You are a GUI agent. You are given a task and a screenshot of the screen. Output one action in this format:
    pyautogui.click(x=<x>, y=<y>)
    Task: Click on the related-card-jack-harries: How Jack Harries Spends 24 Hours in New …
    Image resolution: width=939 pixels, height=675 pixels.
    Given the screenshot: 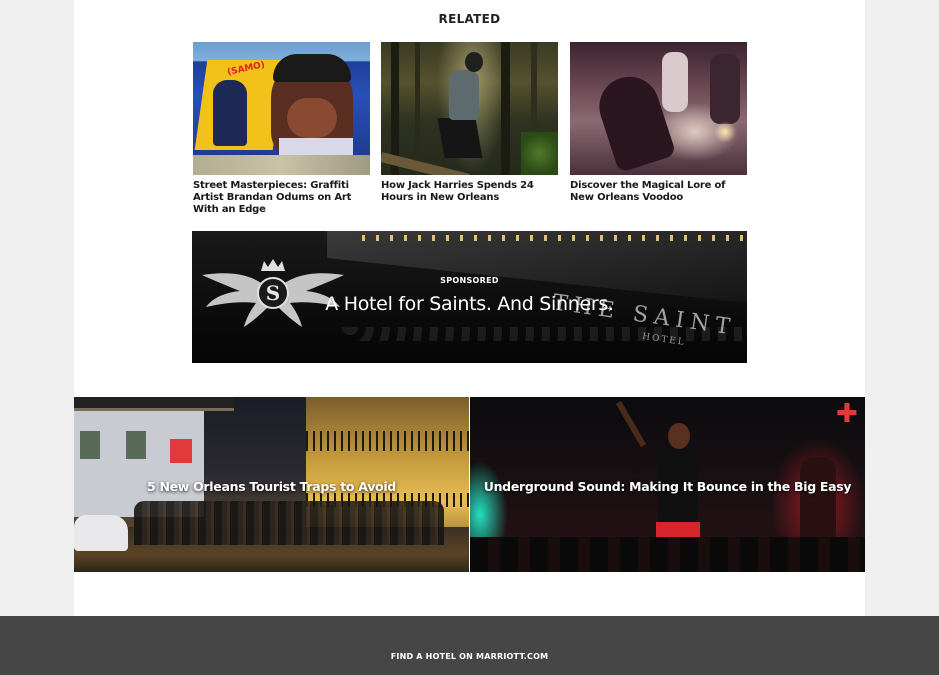 What is the action you would take?
    pyautogui.click(x=469, y=123)
    